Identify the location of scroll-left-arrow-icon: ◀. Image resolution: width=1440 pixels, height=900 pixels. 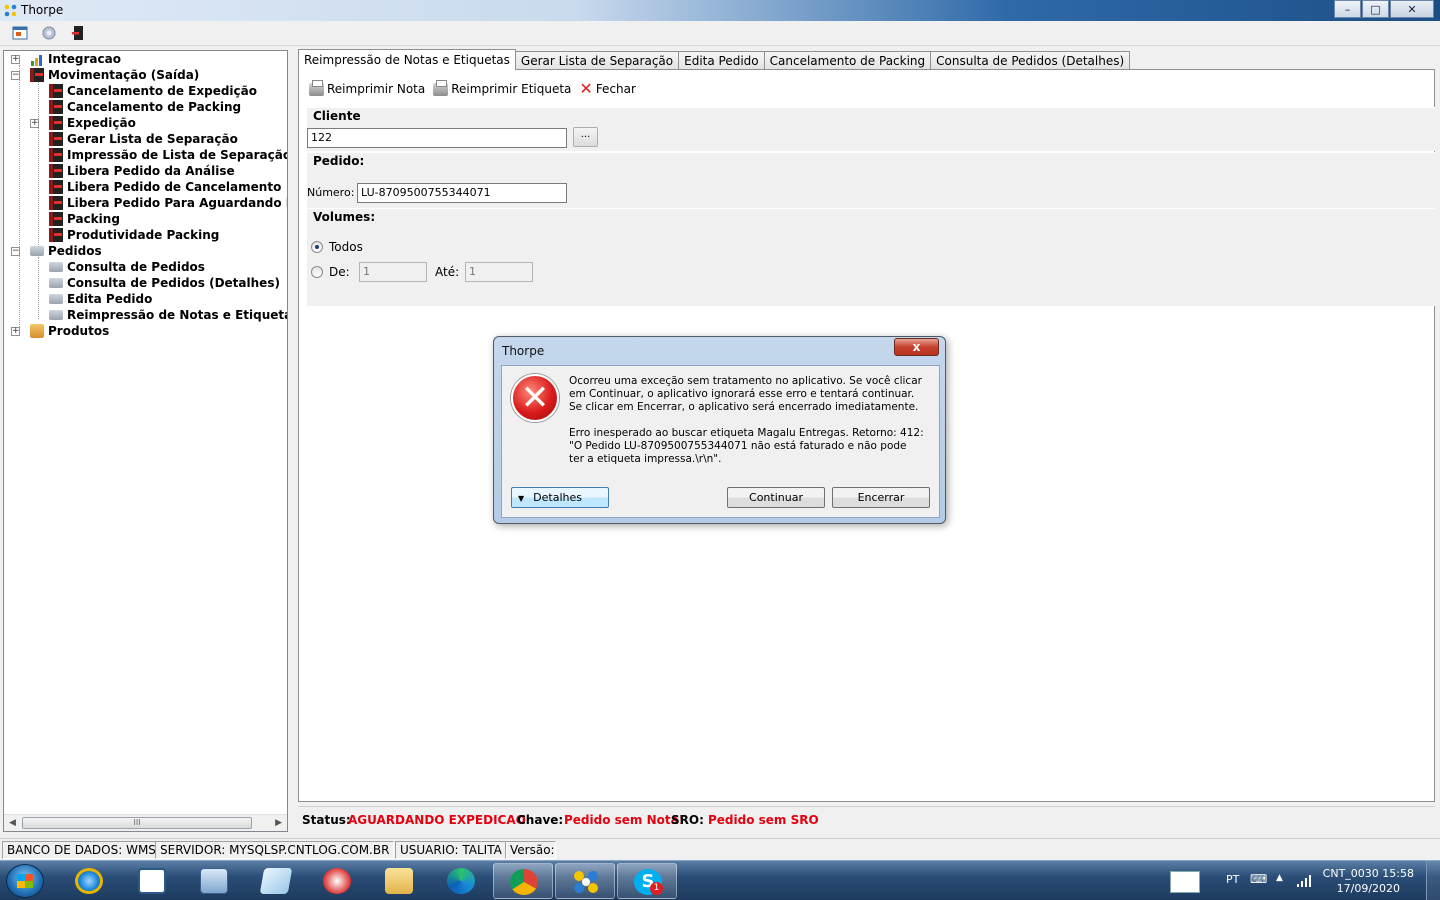
(12, 823).